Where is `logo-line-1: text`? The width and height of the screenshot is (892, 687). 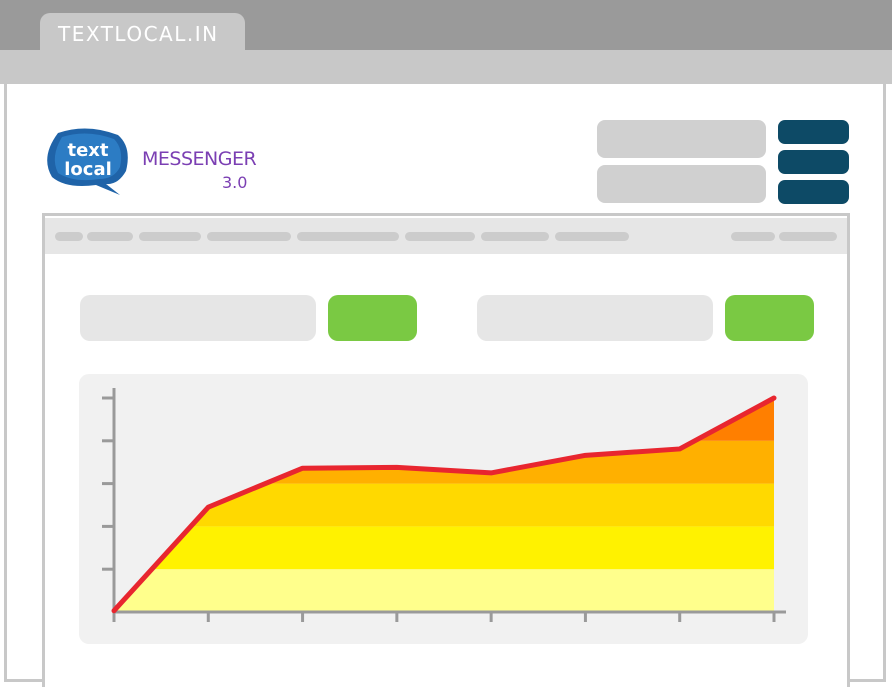
logo-line-1: text is located at coordinates (88, 150).